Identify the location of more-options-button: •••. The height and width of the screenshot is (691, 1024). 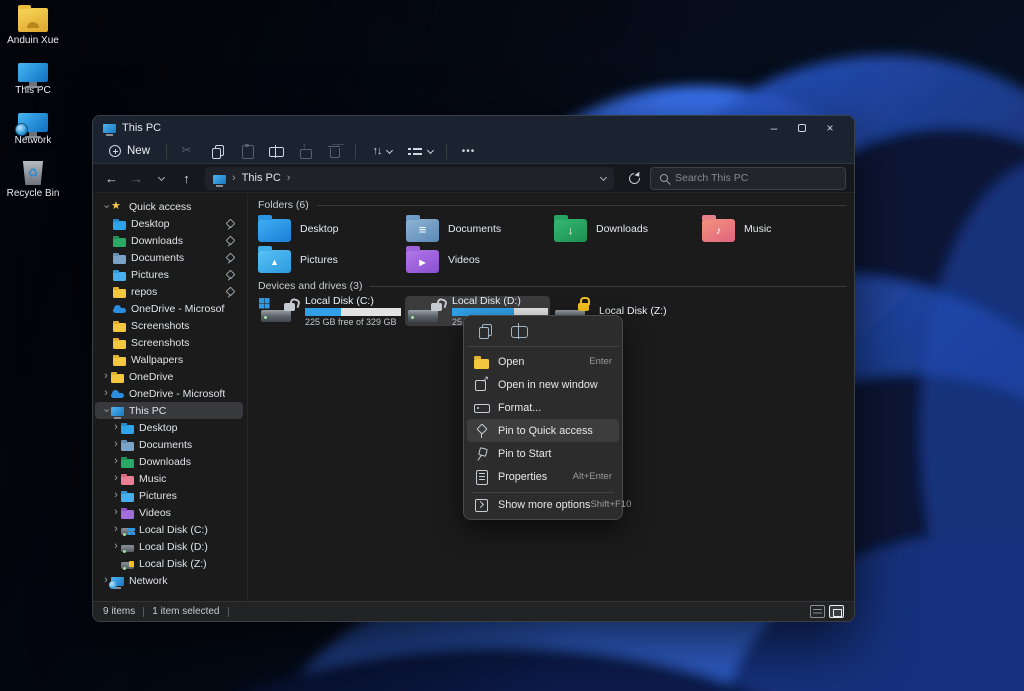
(468, 151).